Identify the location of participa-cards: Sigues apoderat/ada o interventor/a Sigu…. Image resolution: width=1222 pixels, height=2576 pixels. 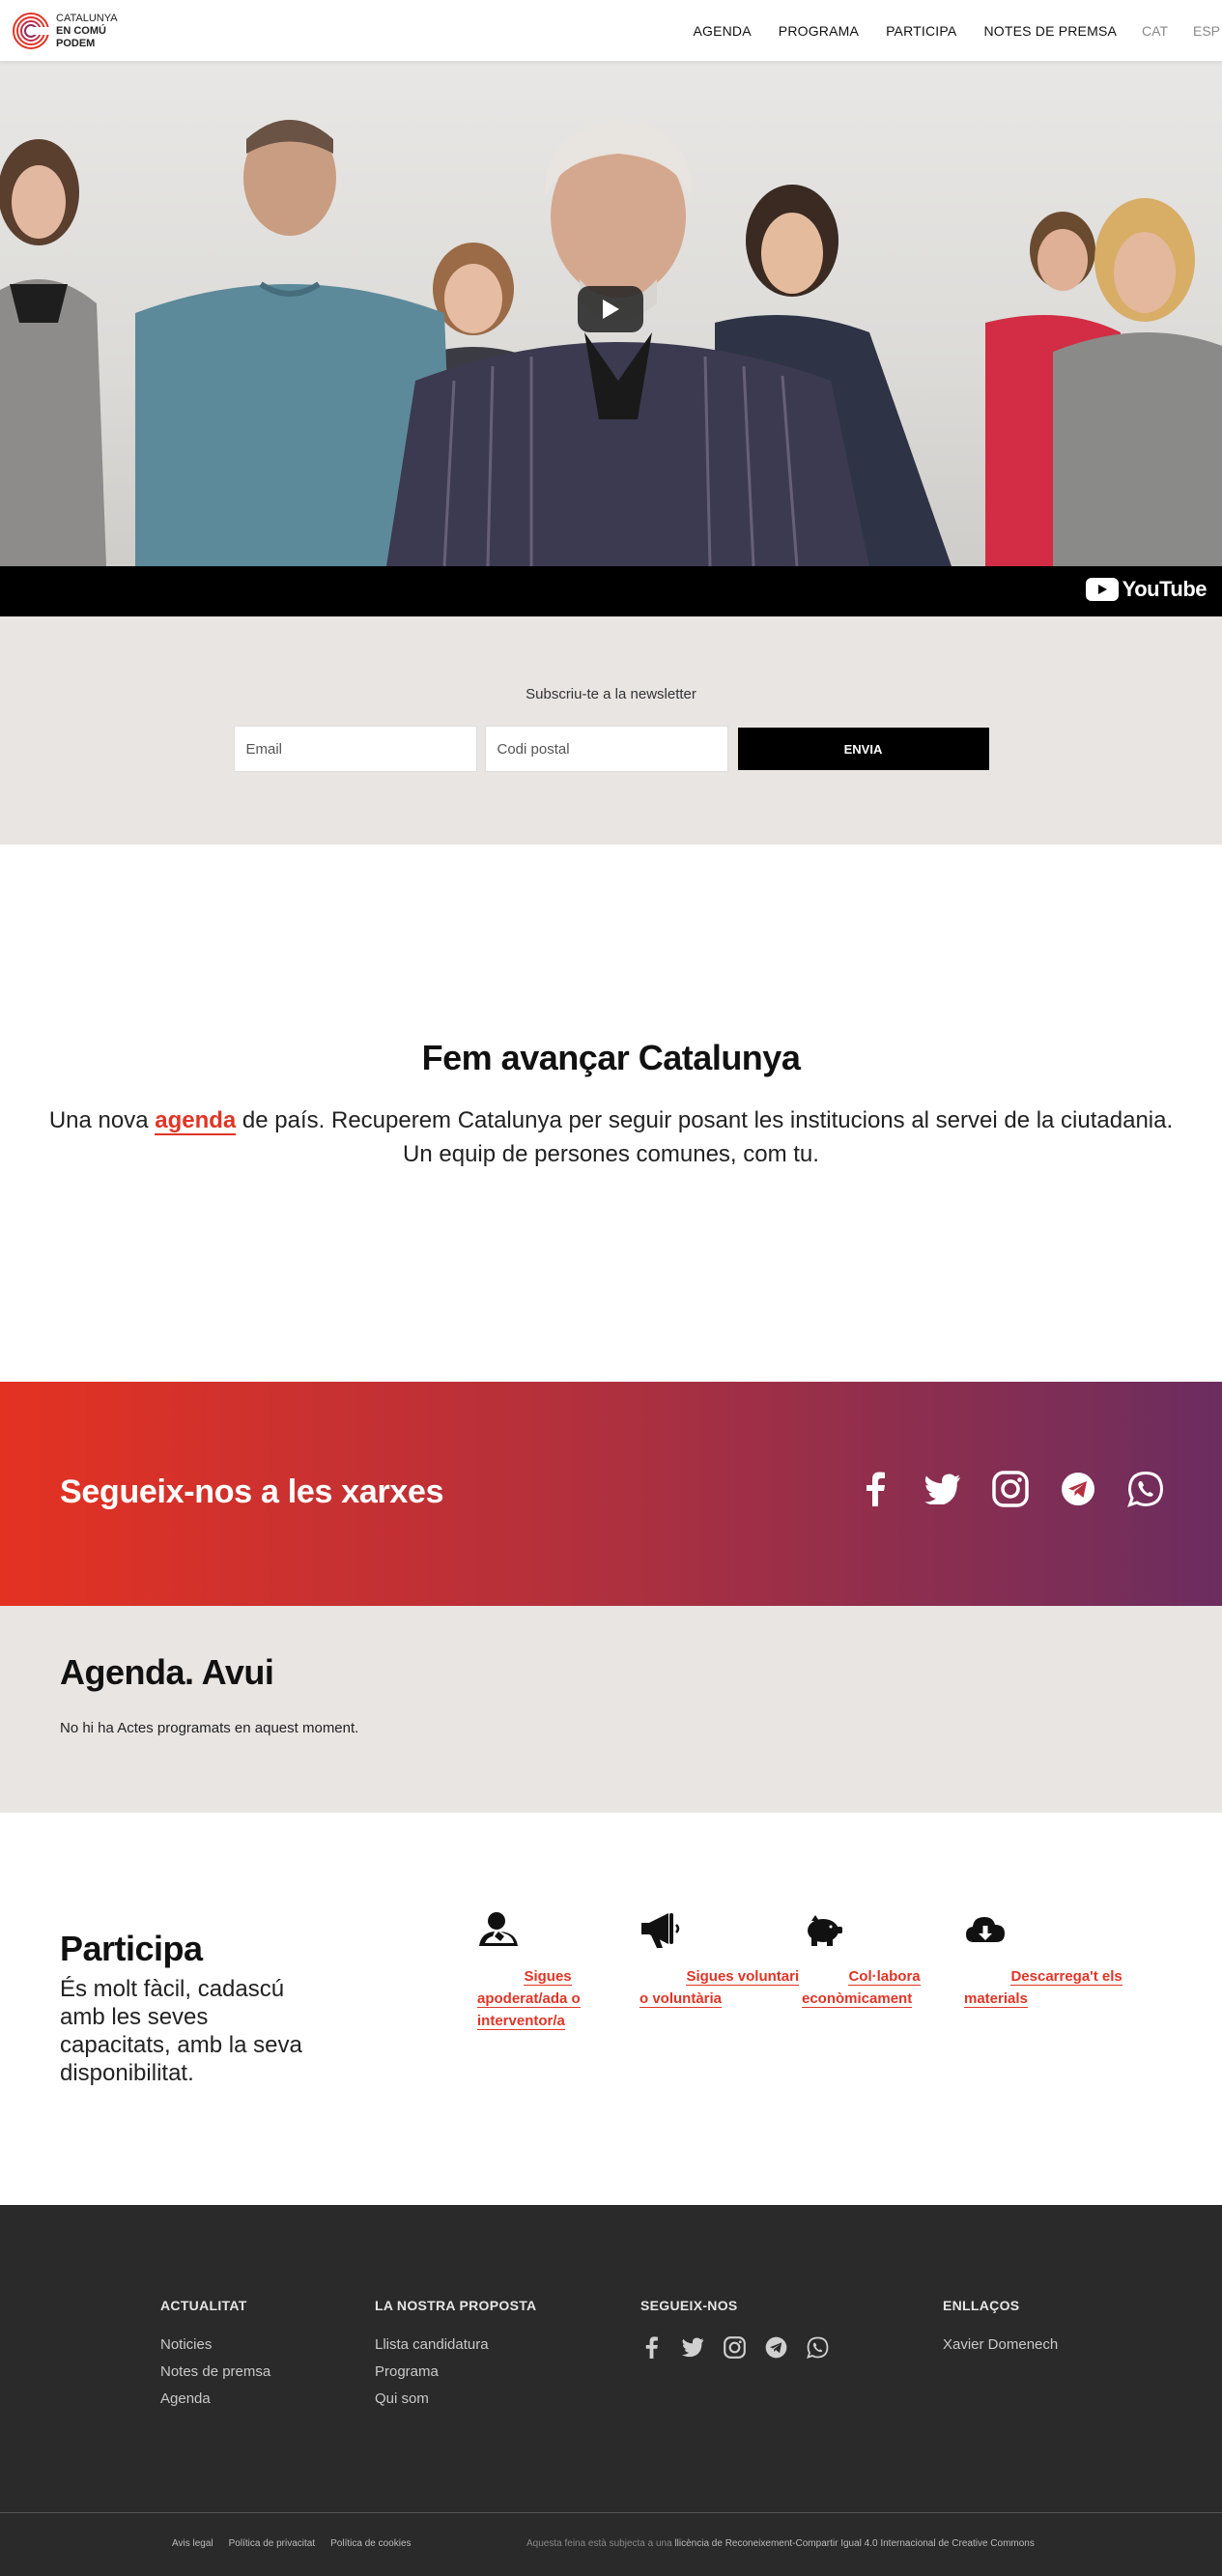
(817, 1971).